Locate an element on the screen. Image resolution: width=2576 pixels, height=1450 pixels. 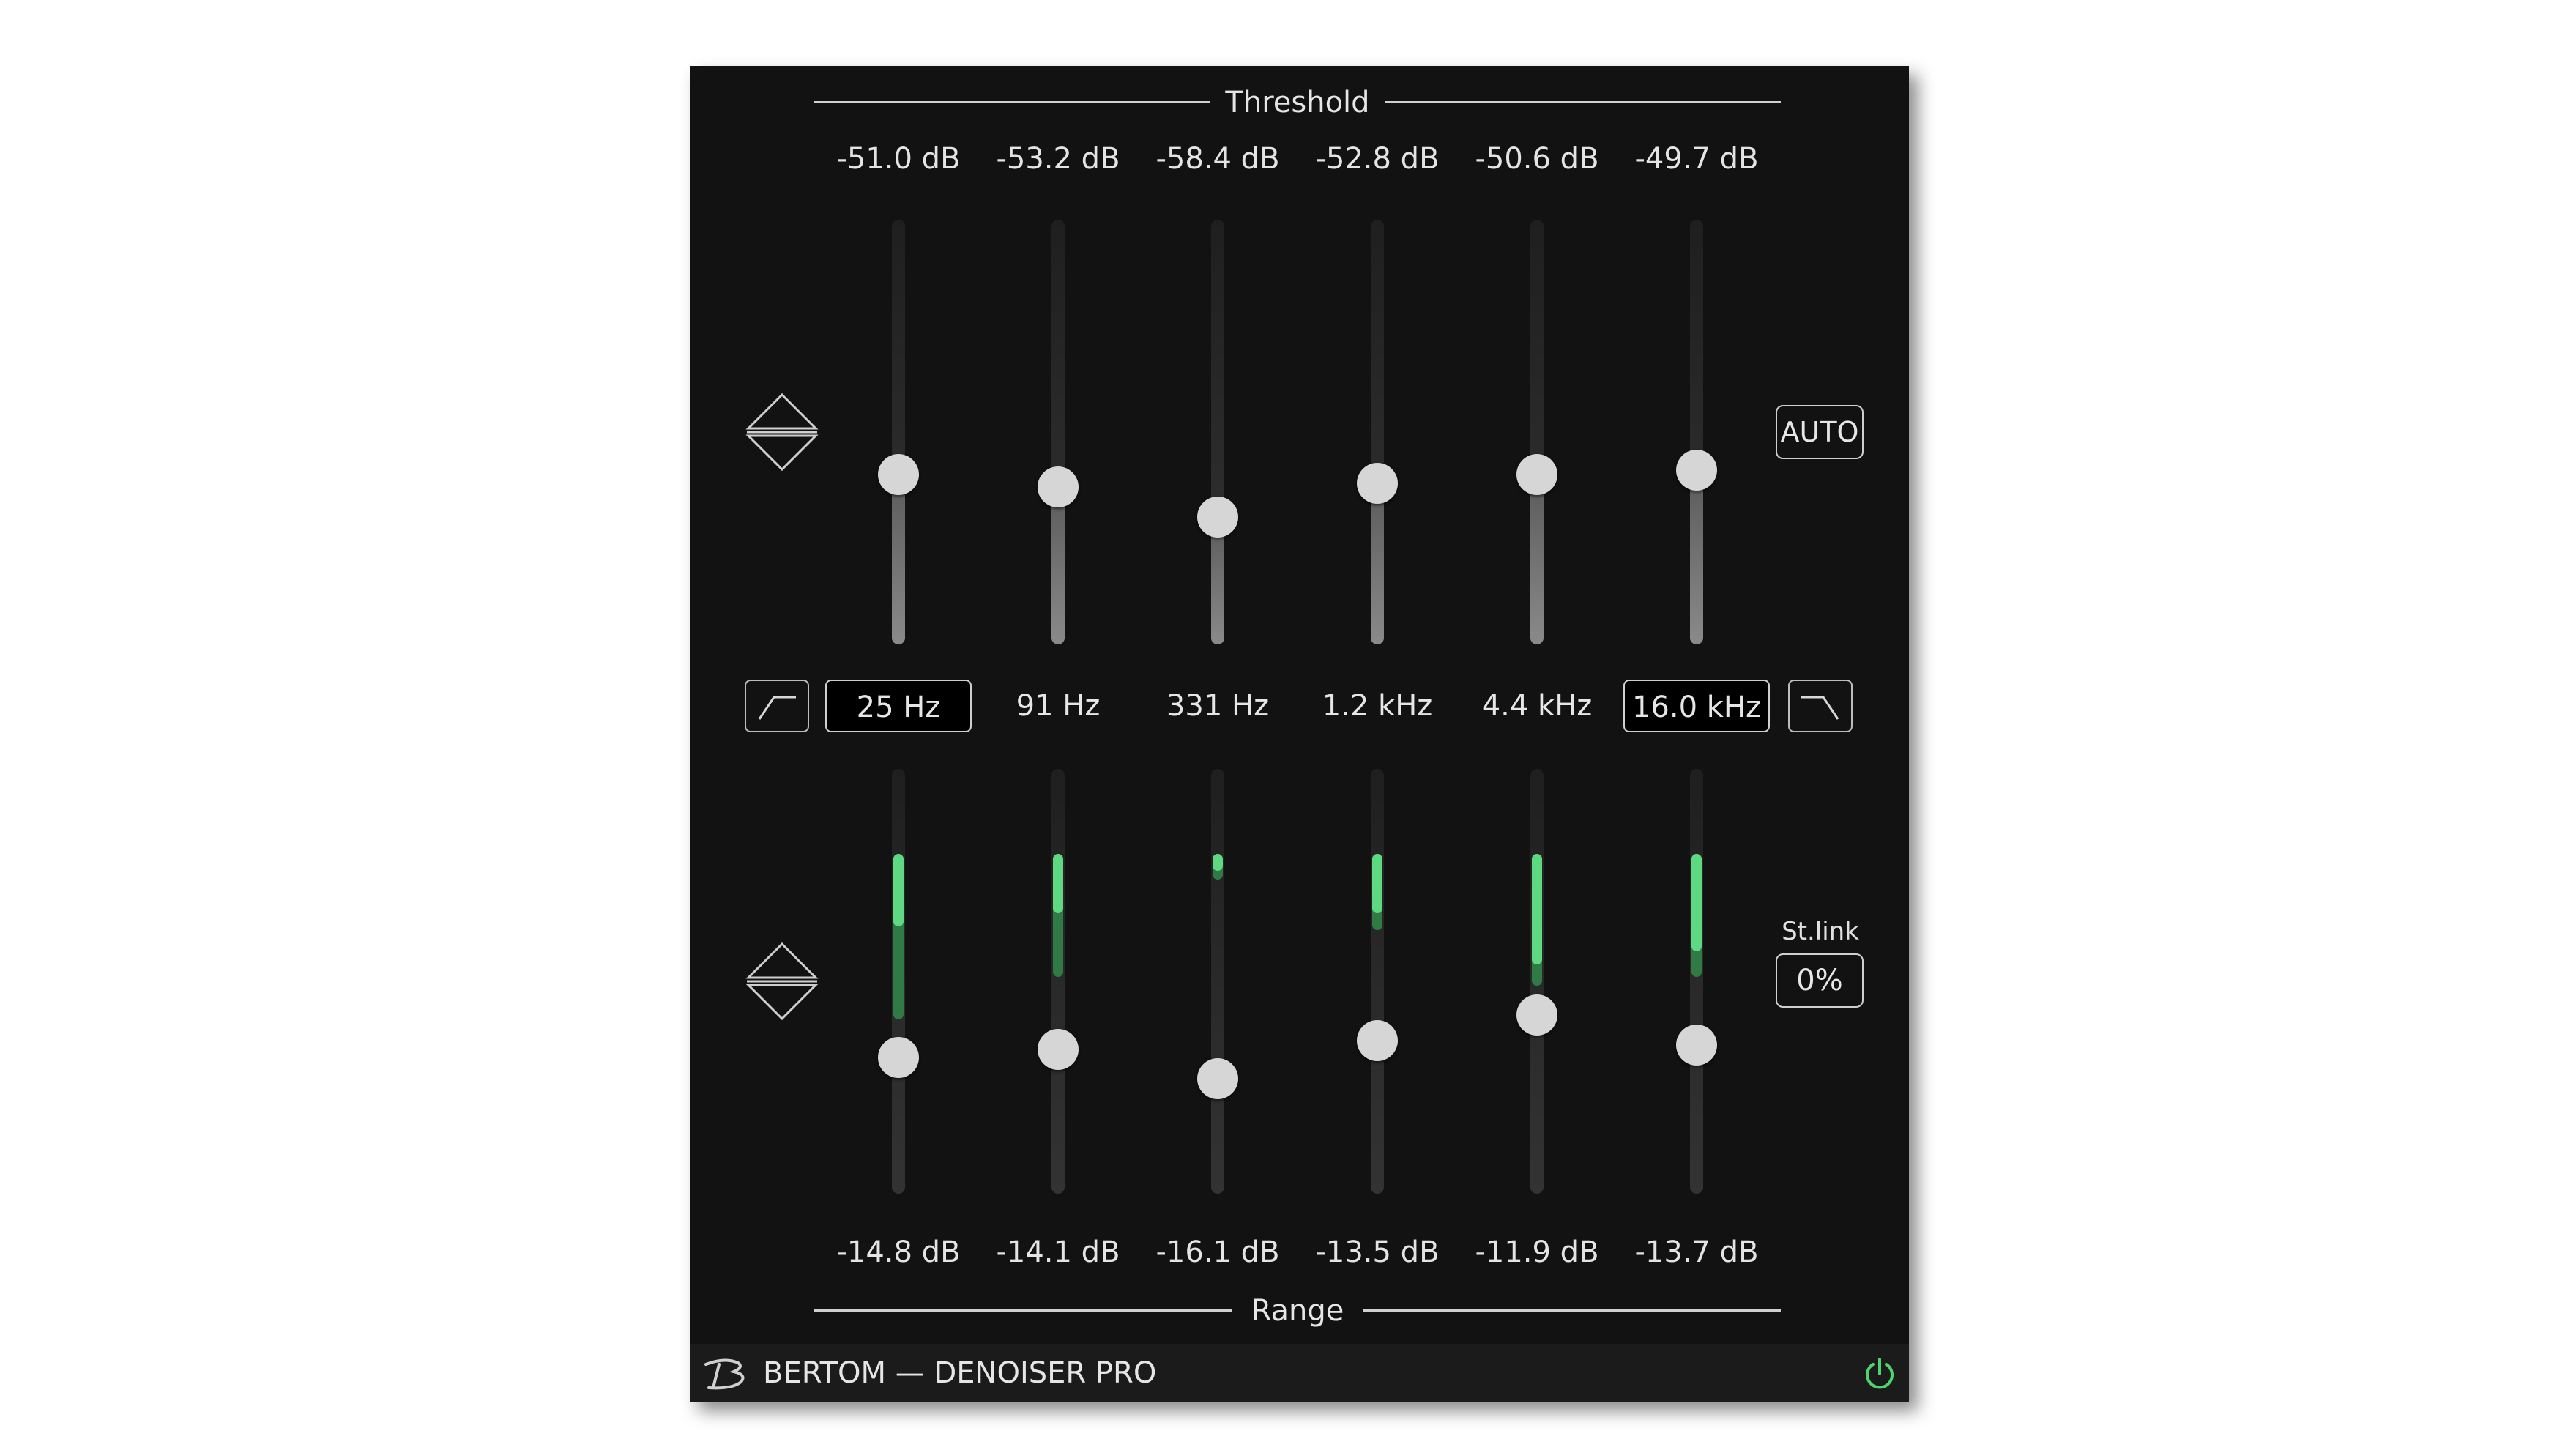
threshold-link-icon is located at coordinates (782, 432).